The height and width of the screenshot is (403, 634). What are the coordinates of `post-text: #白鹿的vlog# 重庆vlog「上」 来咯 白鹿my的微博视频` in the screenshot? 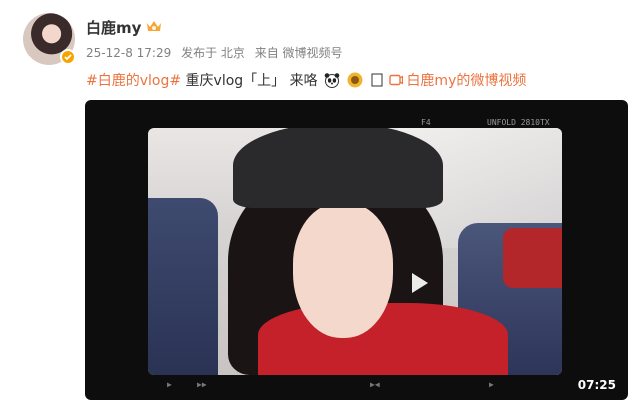 It's located at (306, 81).